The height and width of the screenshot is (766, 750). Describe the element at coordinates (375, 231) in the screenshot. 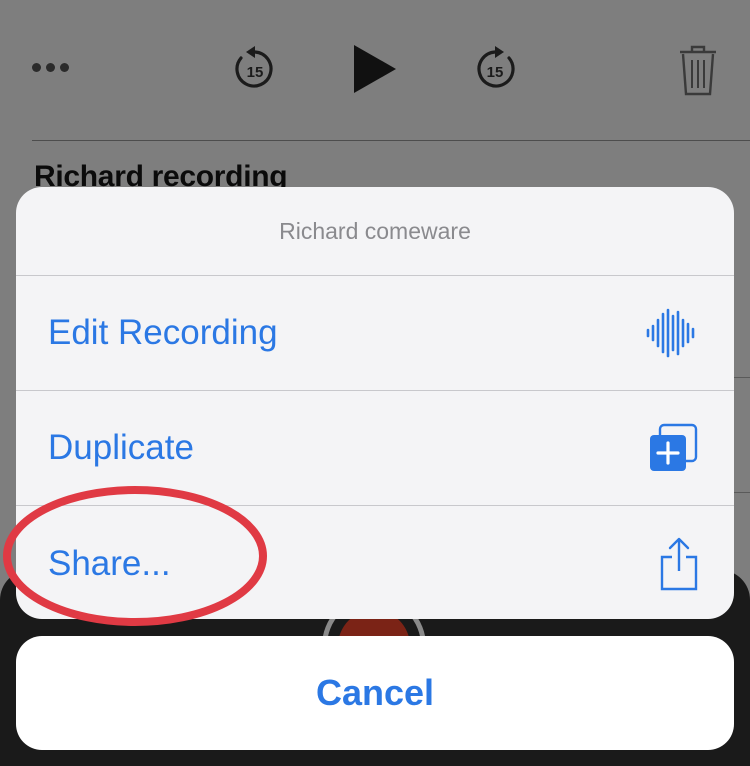

I see `action-sheet-title: Richard comeware` at that location.